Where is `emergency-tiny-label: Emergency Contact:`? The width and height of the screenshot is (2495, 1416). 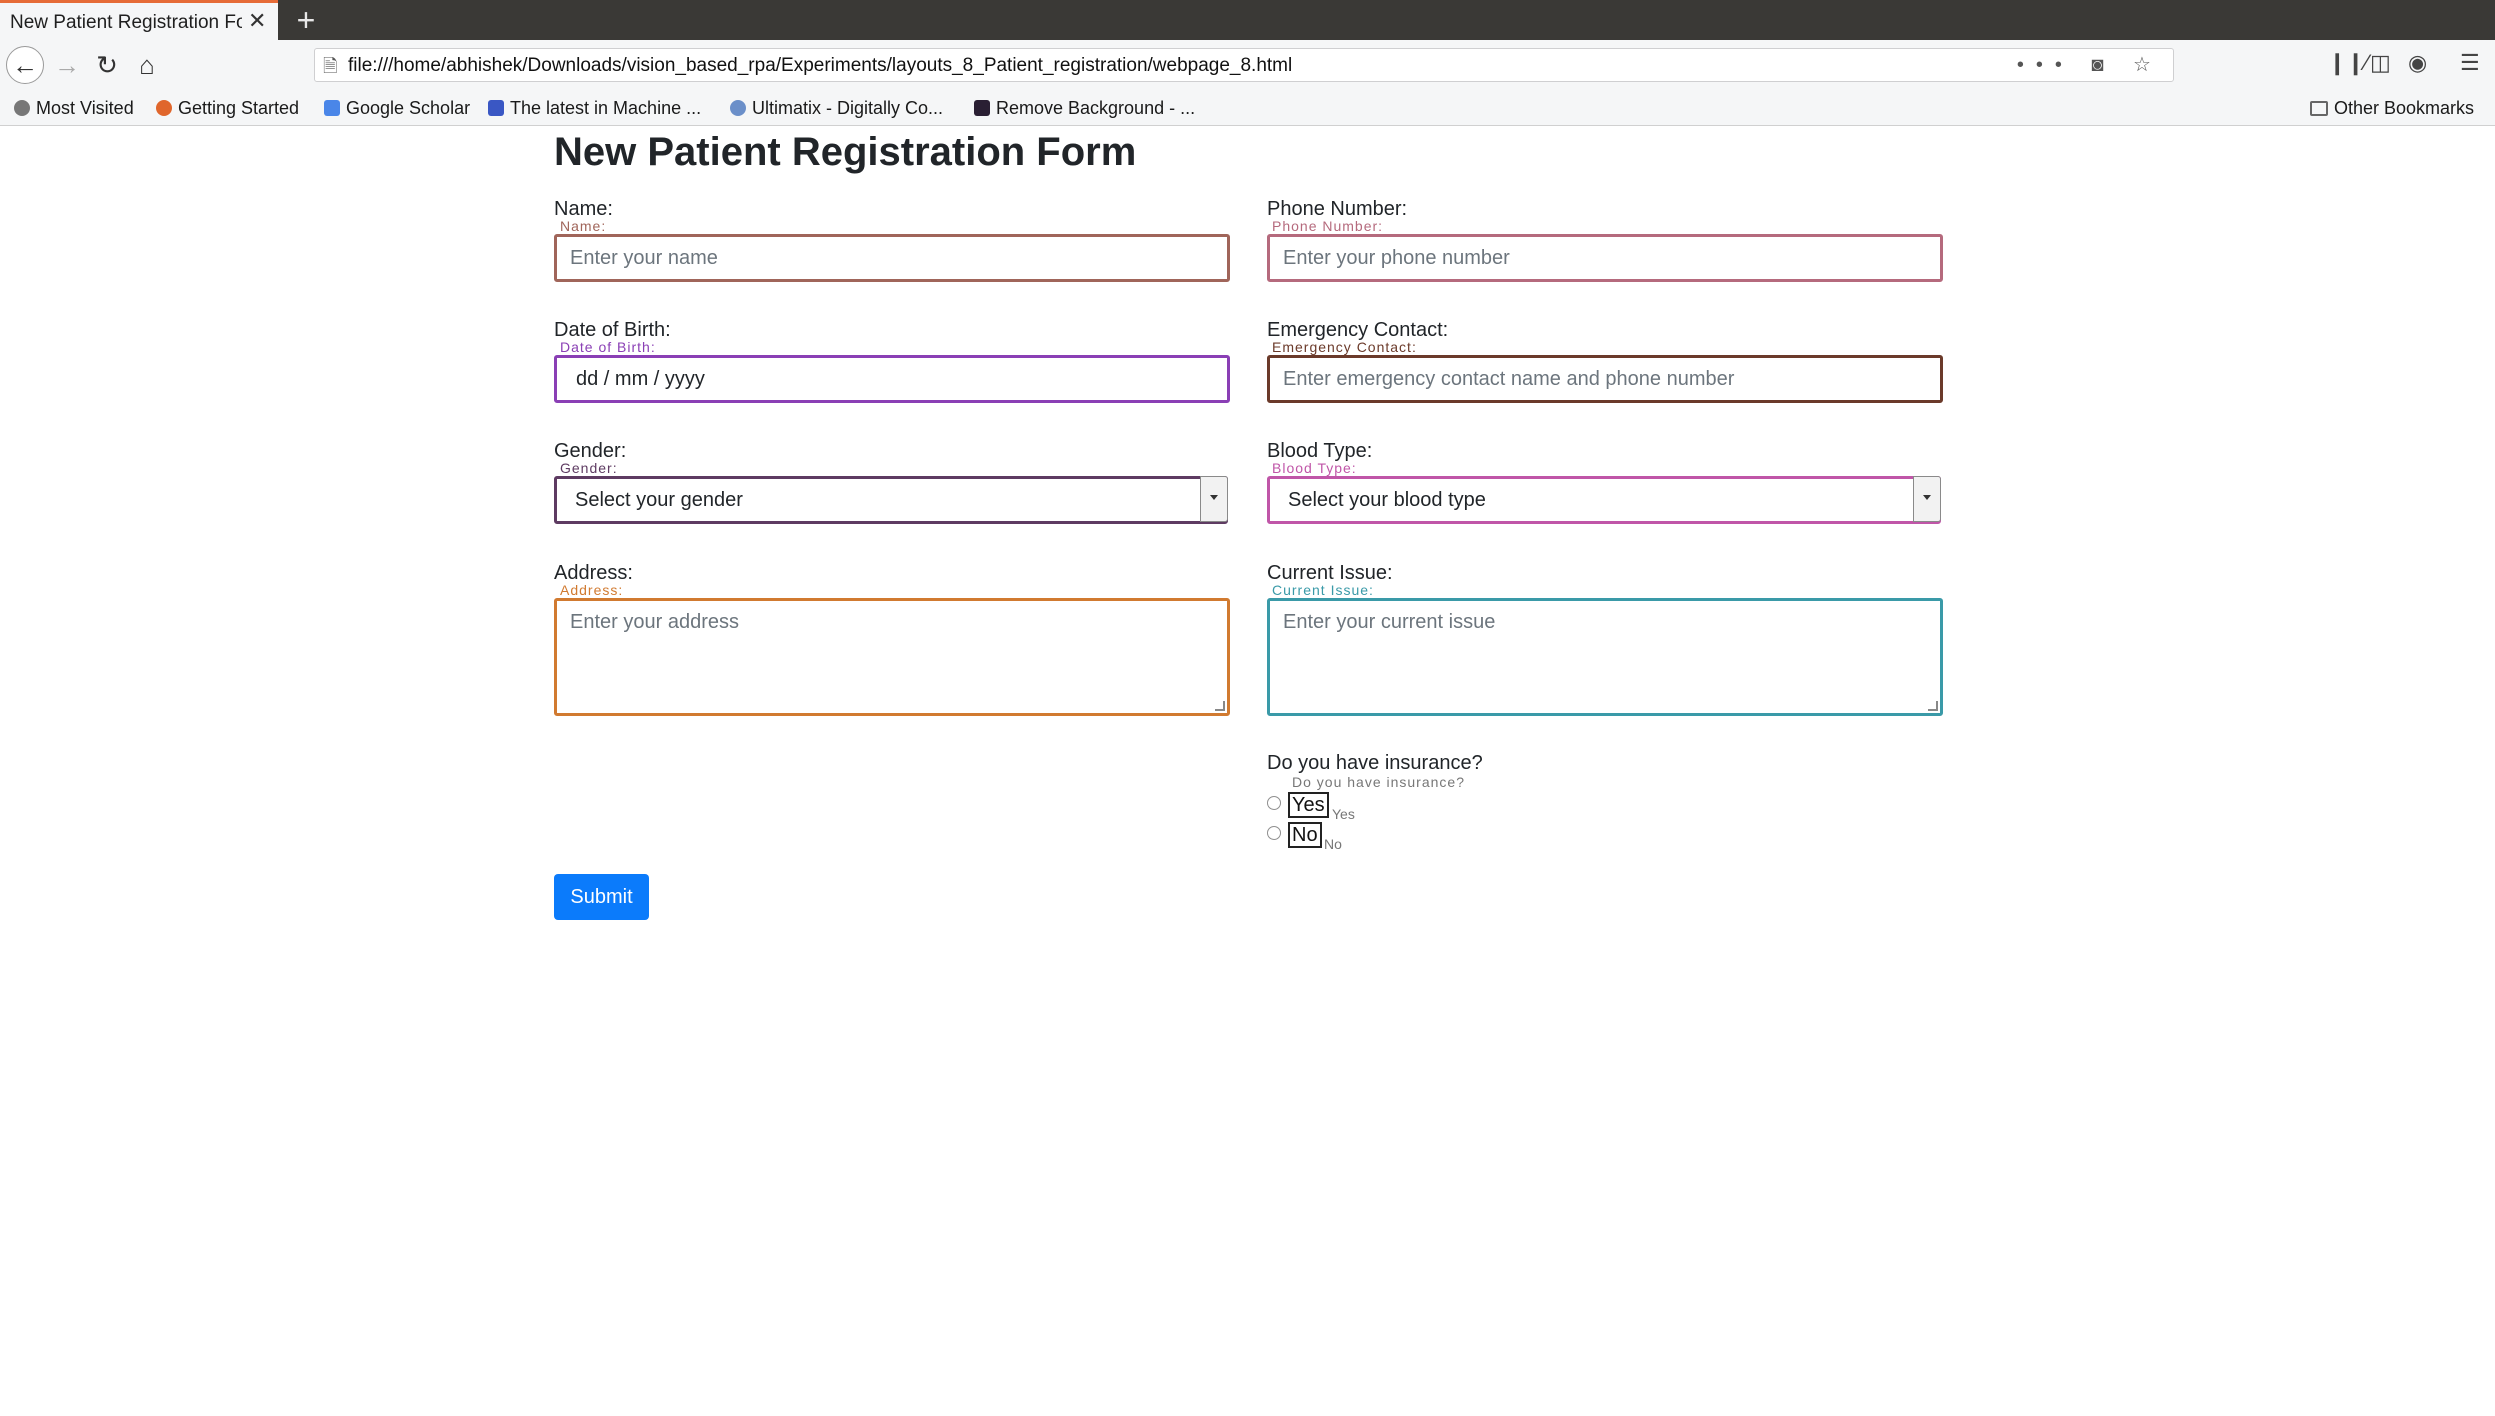
emergency-tiny-label: Emergency Contact: is located at coordinates (1344, 347).